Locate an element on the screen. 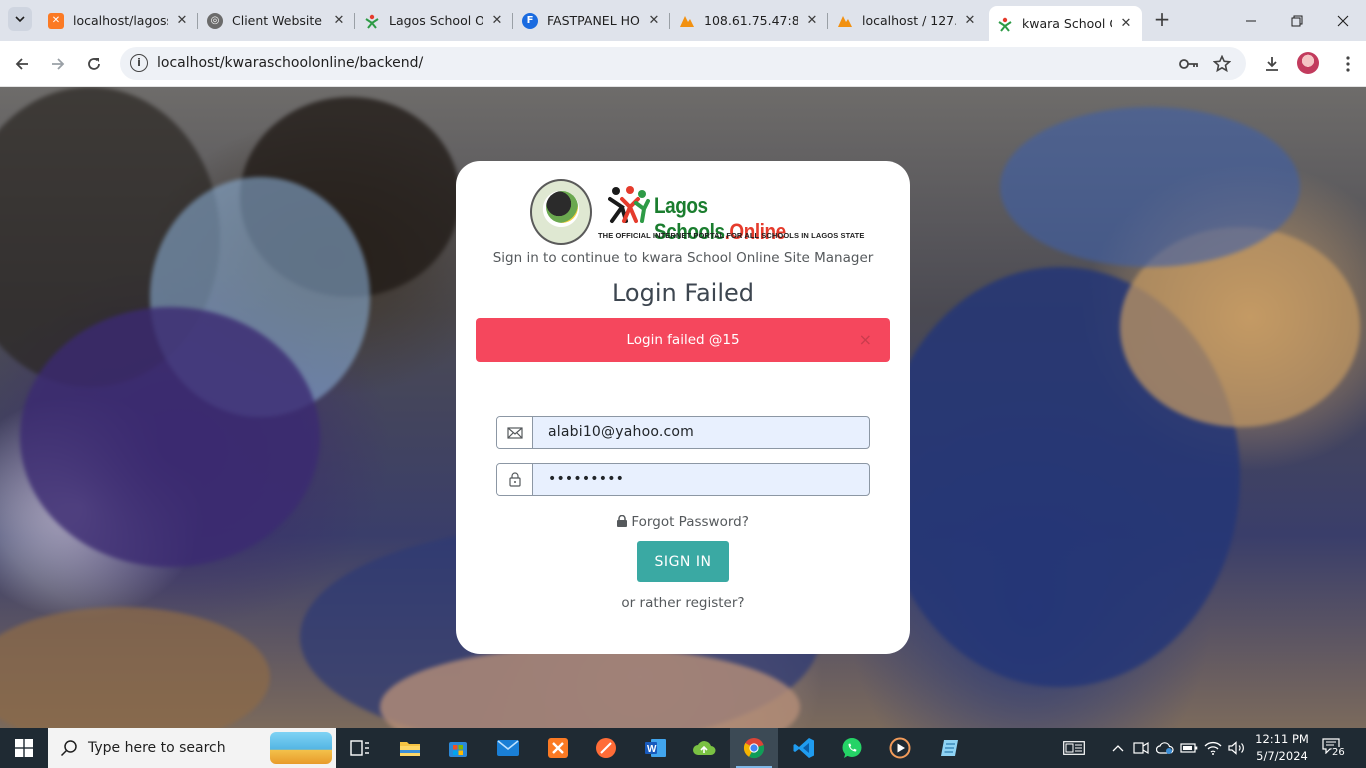 This screenshot has height=768, width=1366. tab-6: localhost / 127.0 ✕ is located at coordinates (907, 20).